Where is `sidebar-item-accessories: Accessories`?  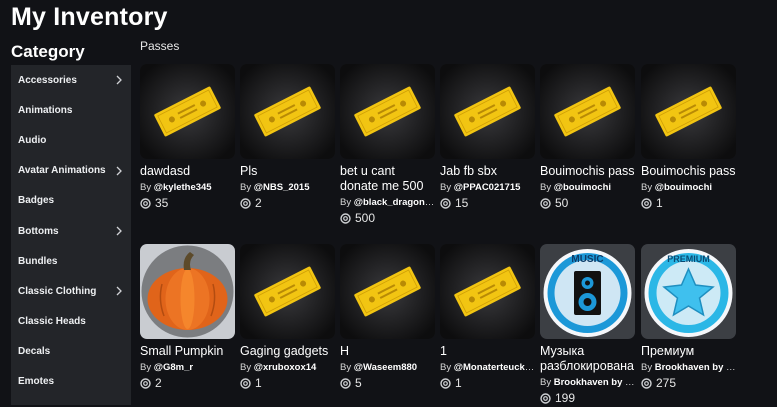 sidebar-item-accessories: Accessories is located at coordinates (71, 80).